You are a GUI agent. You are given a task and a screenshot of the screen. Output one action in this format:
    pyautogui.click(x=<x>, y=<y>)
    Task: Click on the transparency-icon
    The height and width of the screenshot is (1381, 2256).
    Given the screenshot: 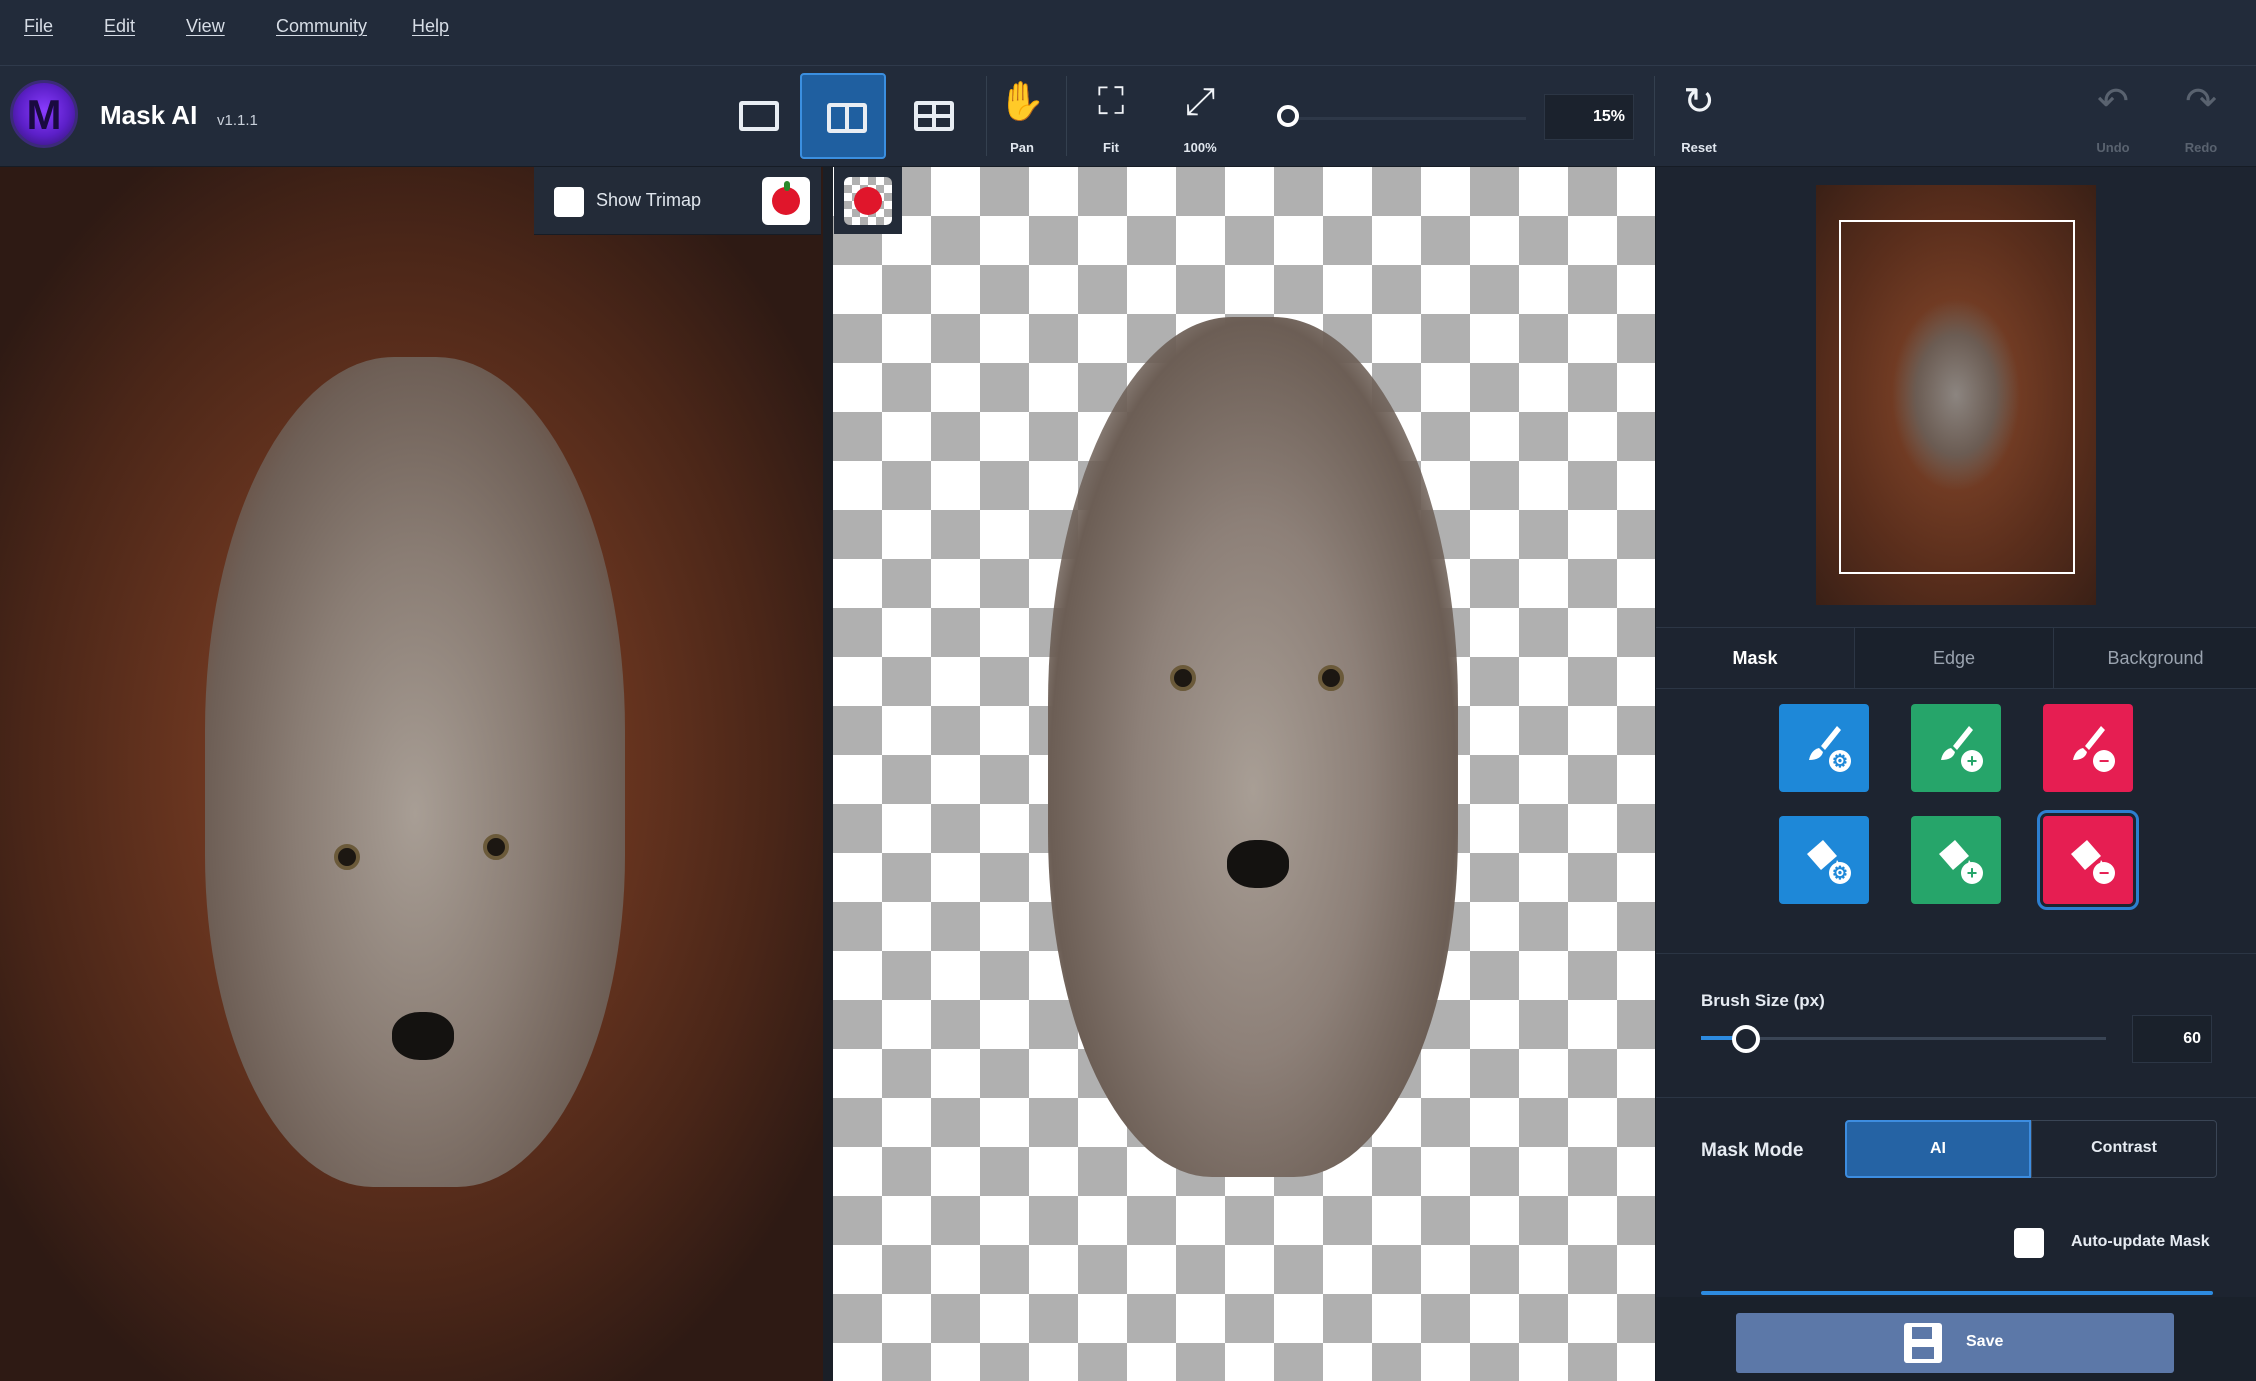 What is the action you would take?
    pyautogui.click(x=868, y=201)
    